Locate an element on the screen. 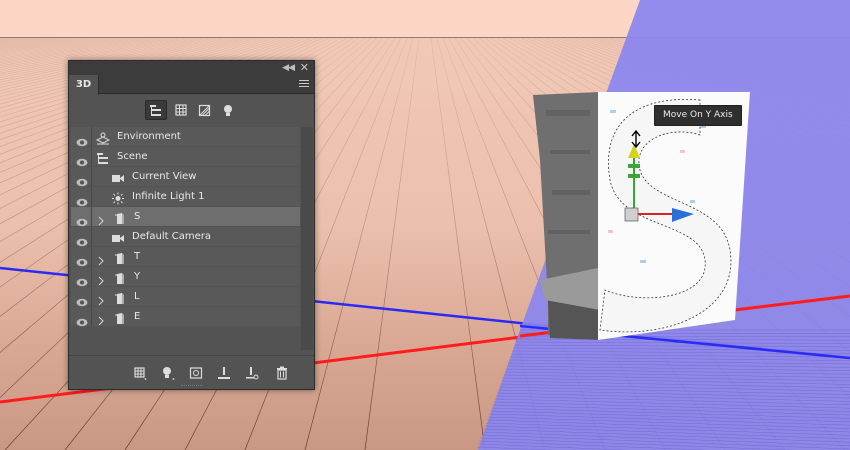  layer-label: L is located at coordinates (137, 296).